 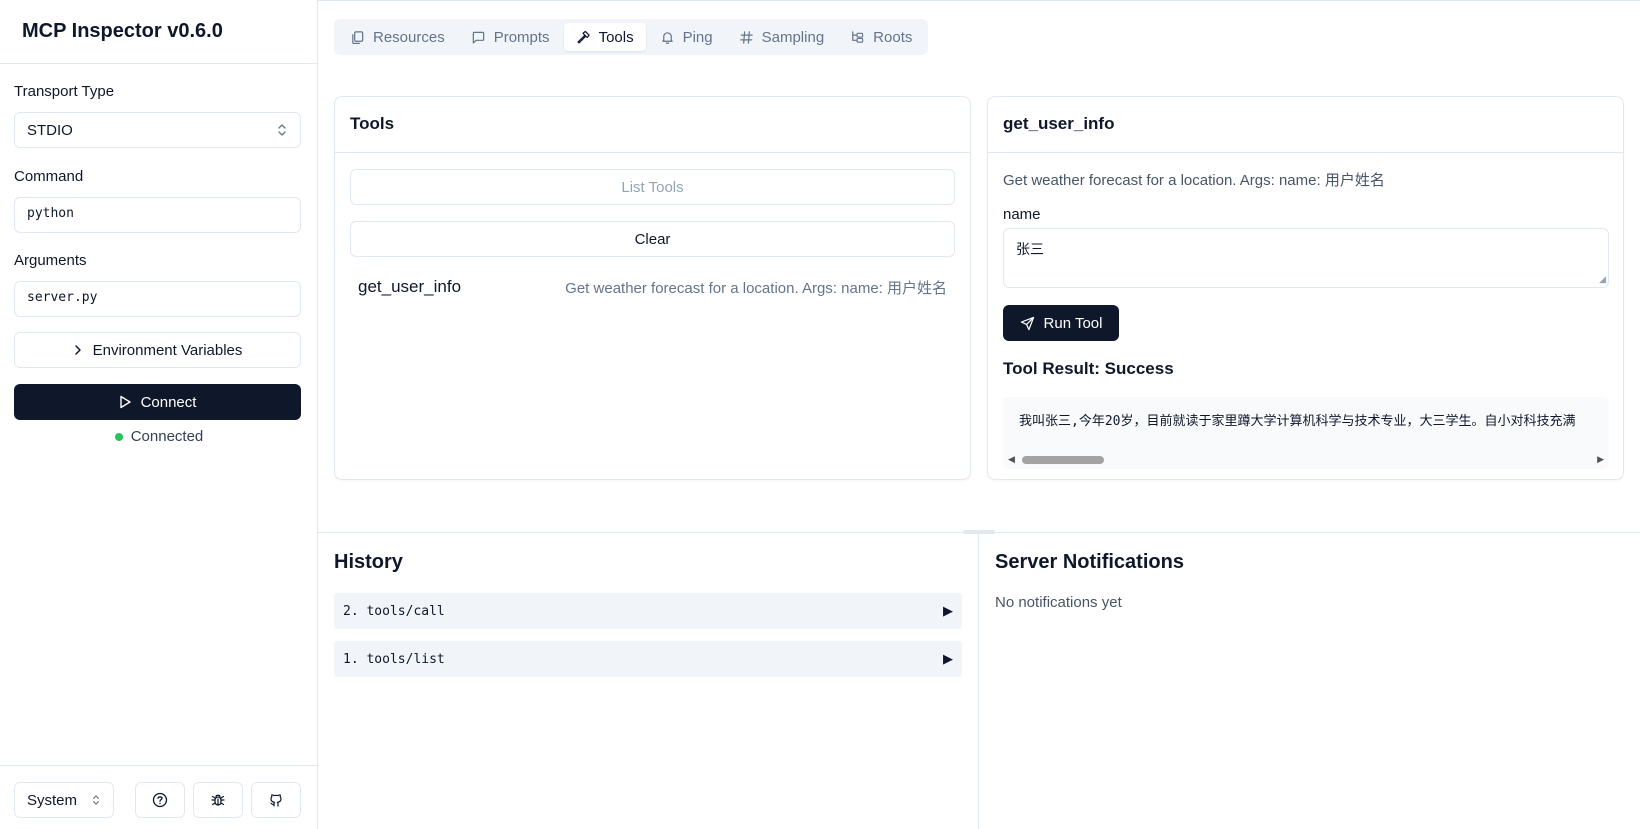 I want to click on tab-roots: Roots, so click(x=881, y=37).